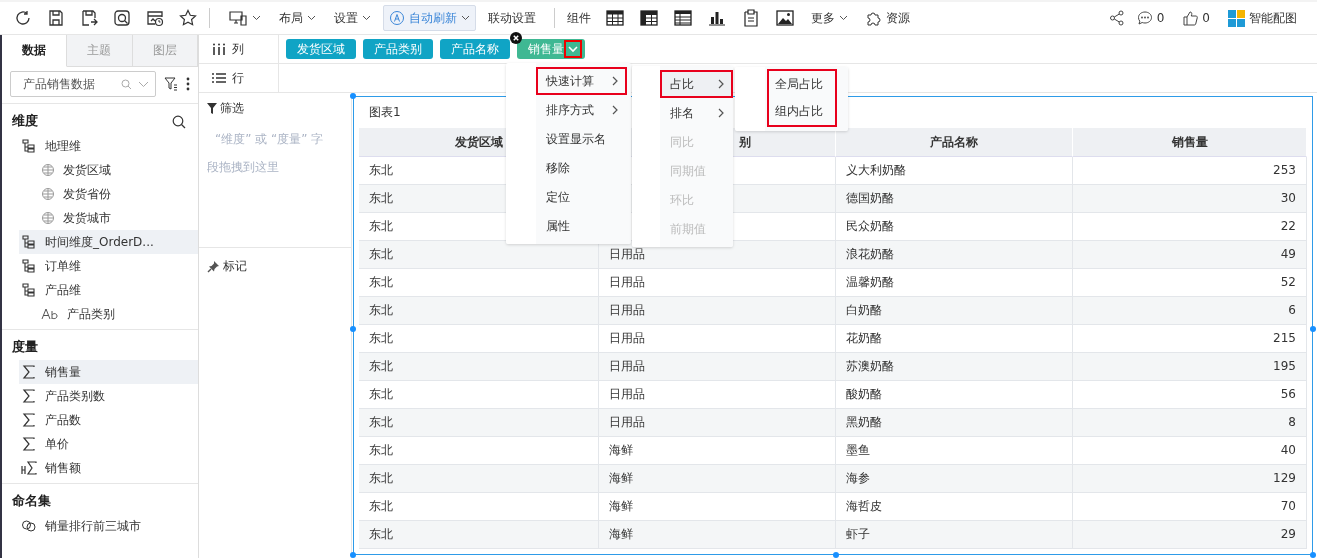  What do you see at coordinates (188, 84) in the screenshot?
I see `more-vertical-icon` at bounding box center [188, 84].